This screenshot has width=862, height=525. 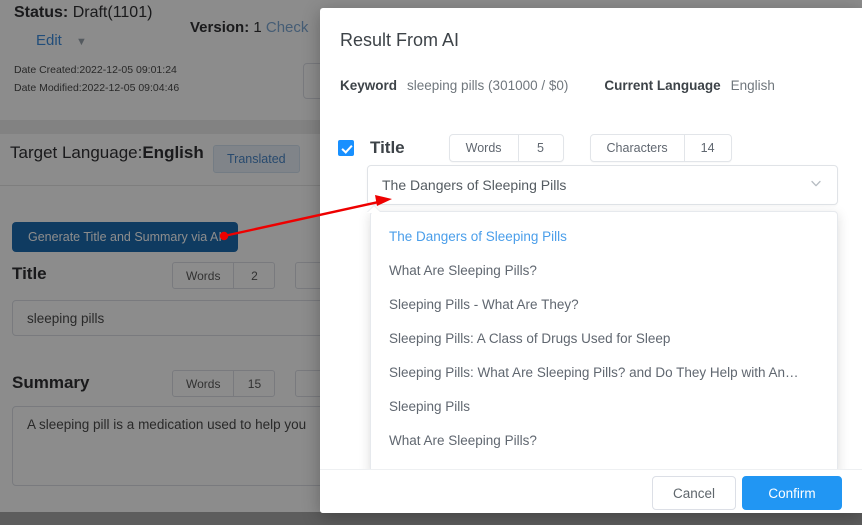 What do you see at coordinates (662, 85) in the screenshot?
I see `current-language-label: Current Language` at bounding box center [662, 85].